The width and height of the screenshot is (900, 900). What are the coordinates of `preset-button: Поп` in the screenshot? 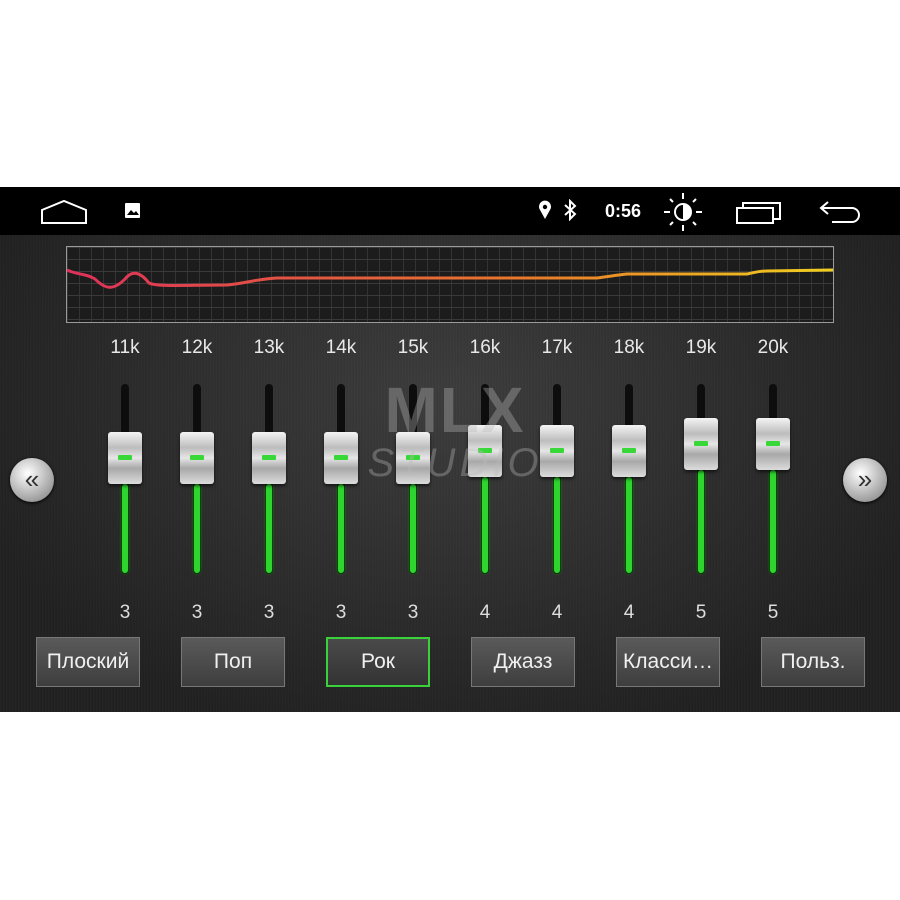 It's located at (233, 662).